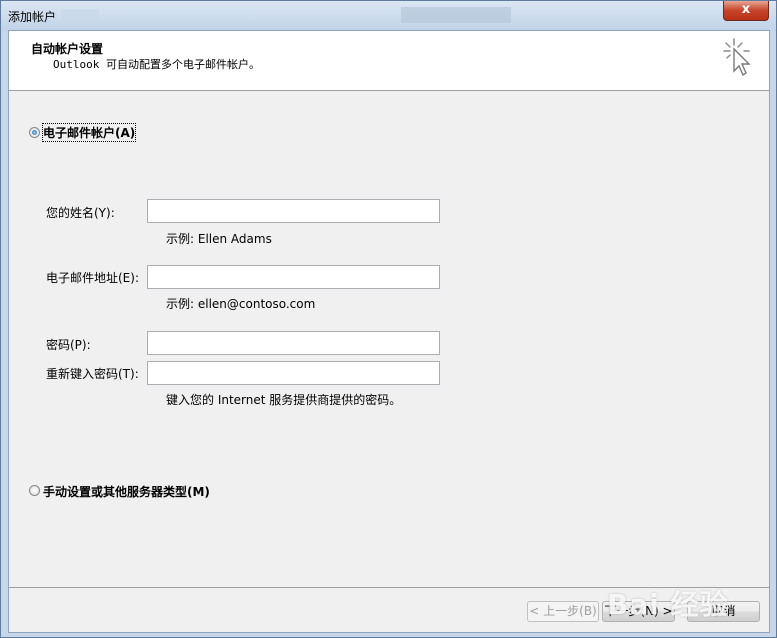  What do you see at coordinates (92, 374) in the screenshot?
I see `retype-password-label: 重新键入密码(T):` at bounding box center [92, 374].